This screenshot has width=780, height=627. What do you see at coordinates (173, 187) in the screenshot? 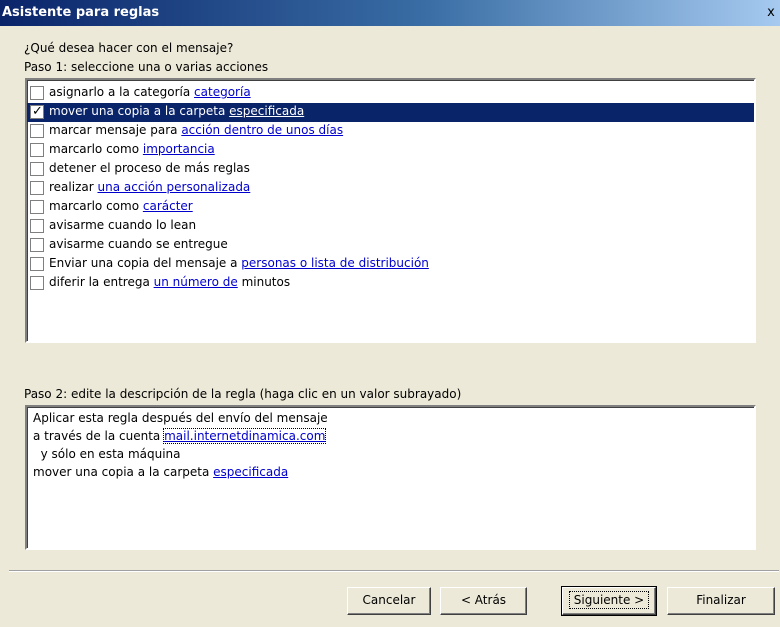
I see `action-link: una acción personalizada` at bounding box center [173, 187].